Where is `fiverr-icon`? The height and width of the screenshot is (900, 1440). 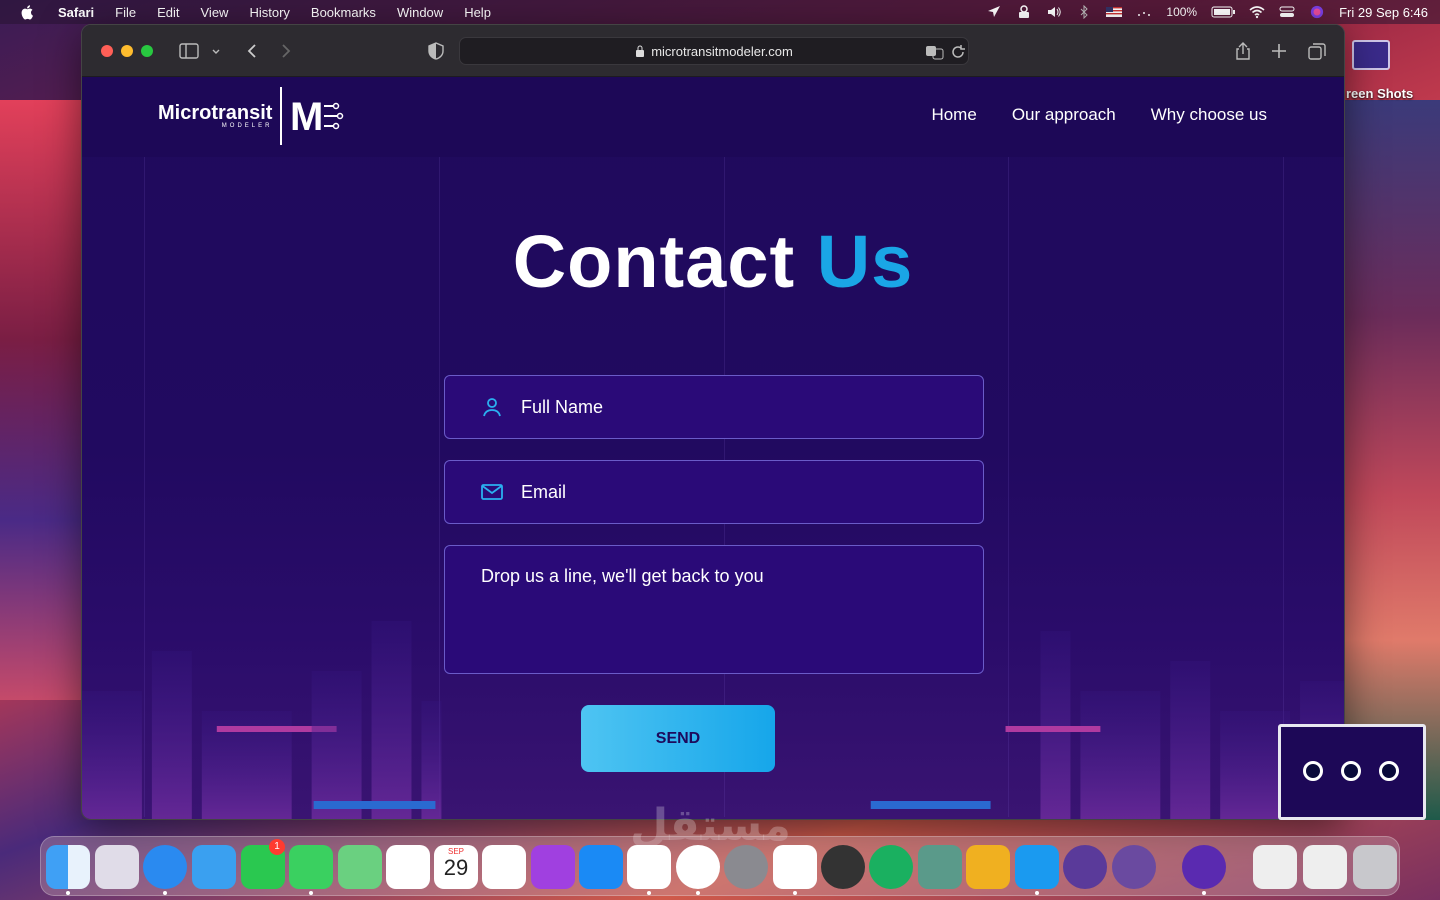 fiverr-icon is located at coordinates (891, 867).